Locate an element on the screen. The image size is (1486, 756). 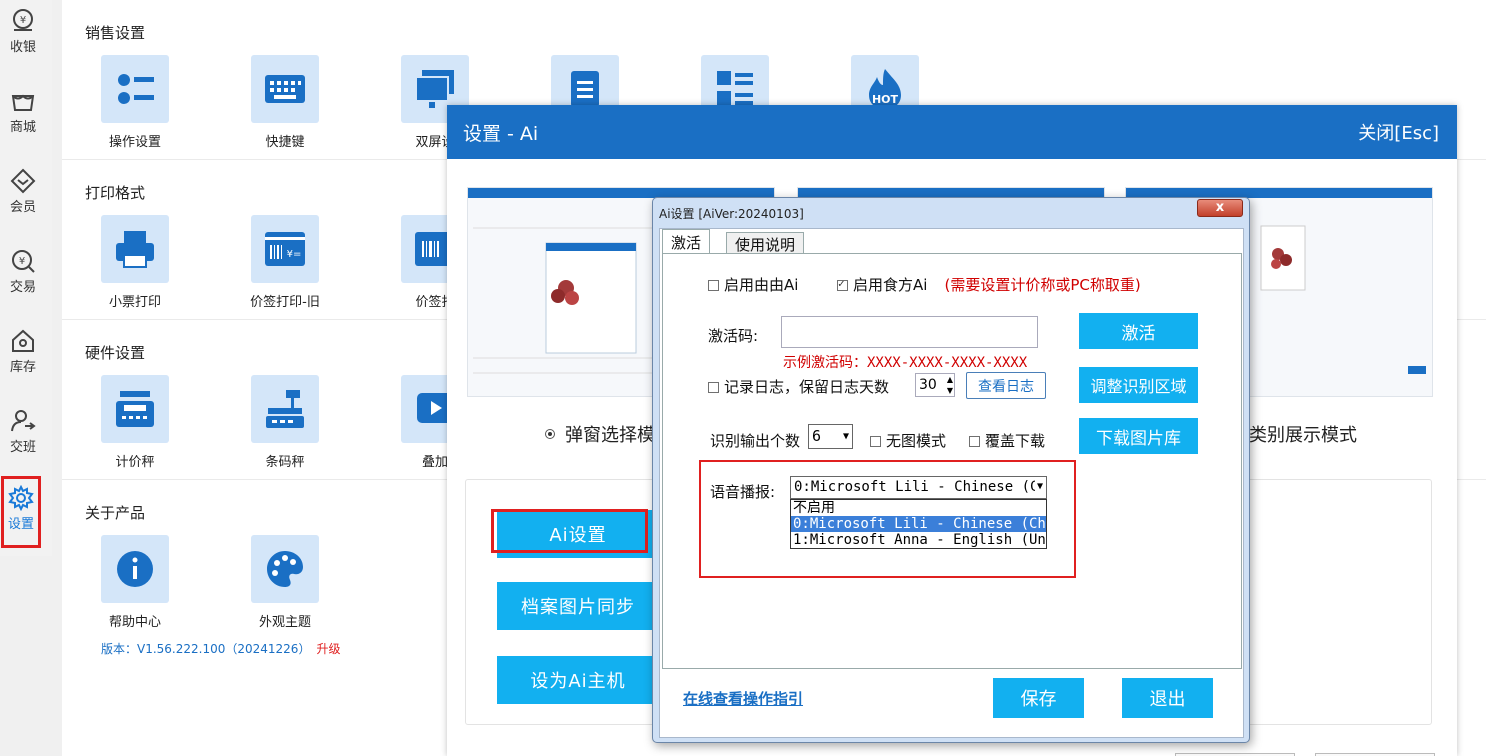
tab-activate: 激活 is located at coordinates (686, 241).